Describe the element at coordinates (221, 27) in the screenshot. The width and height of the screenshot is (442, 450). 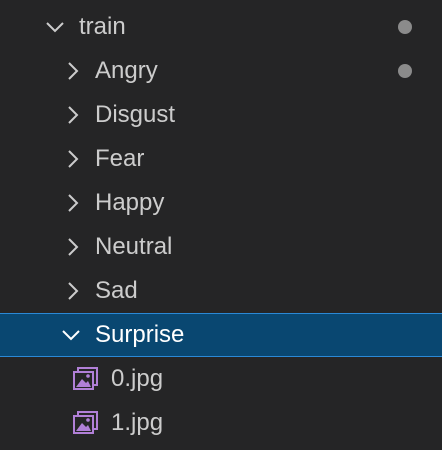
I see `tree-item-train: train` at that location.